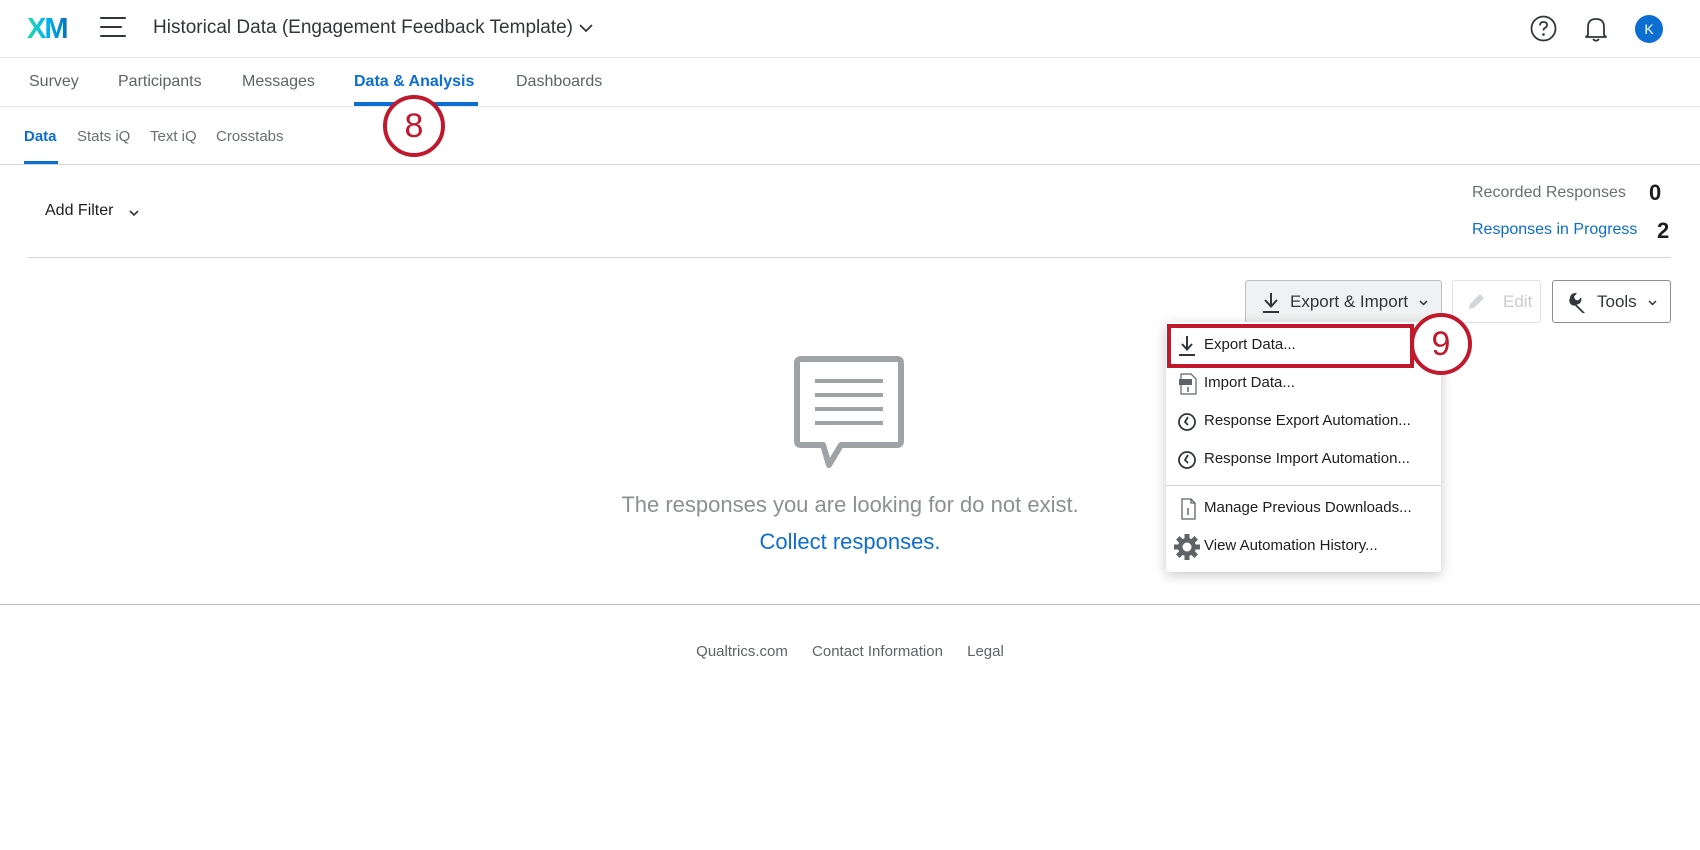 This screenshot has width=1700, height=850. Describe the element at coordinates (113, 29) in the screenshot. I see `menu-icon` at that location.